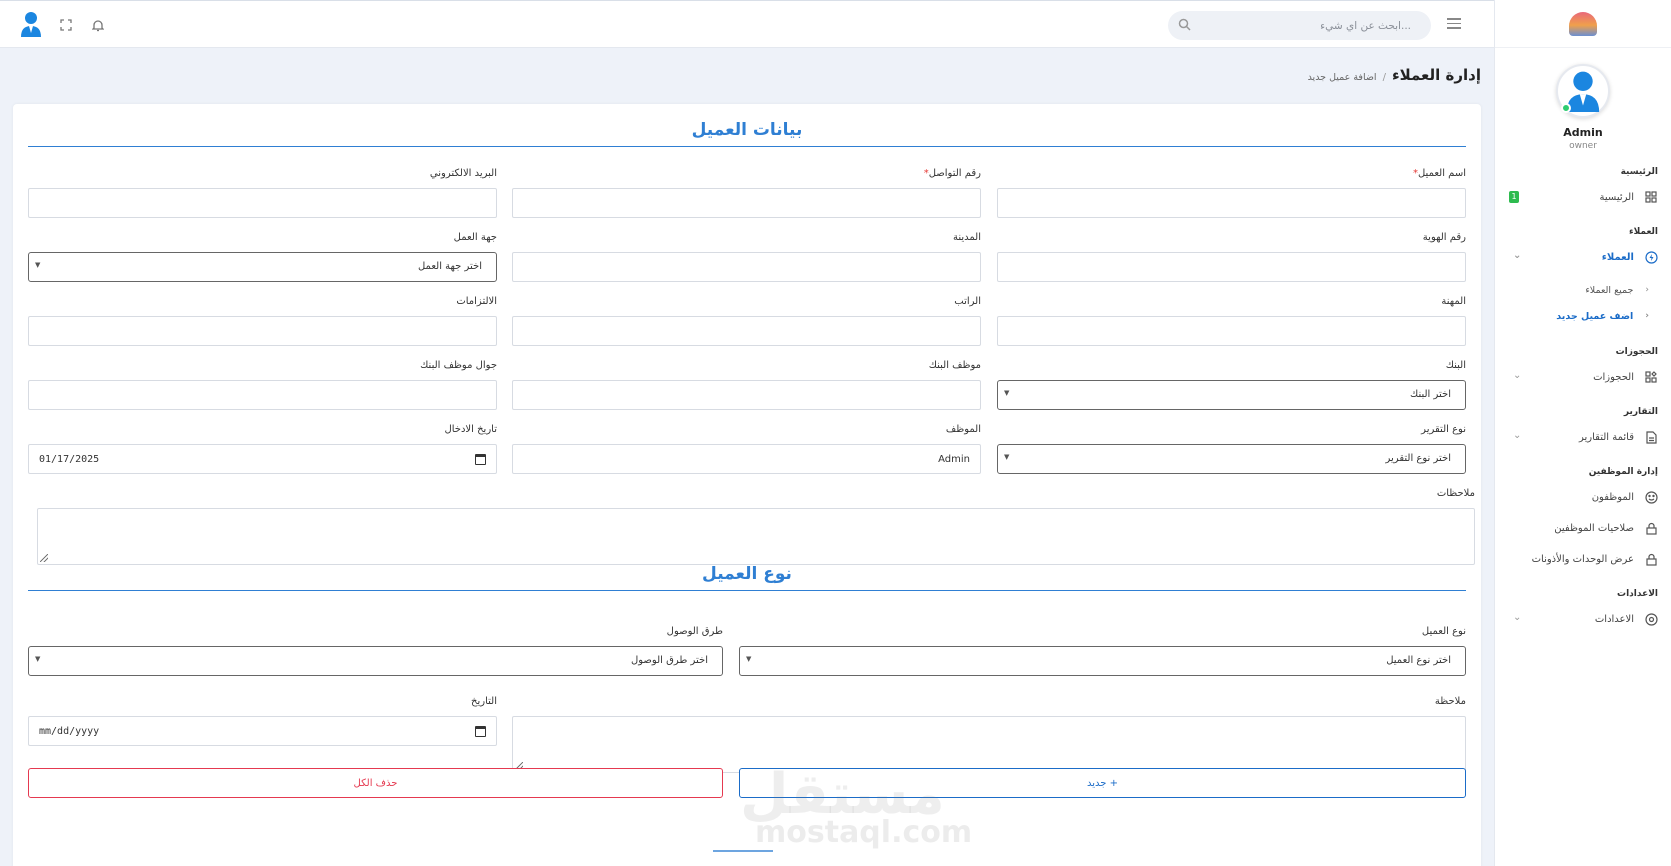  Describe the element at coordinates (262, 331) in the screenshot. I see `obligations-input` at that location.